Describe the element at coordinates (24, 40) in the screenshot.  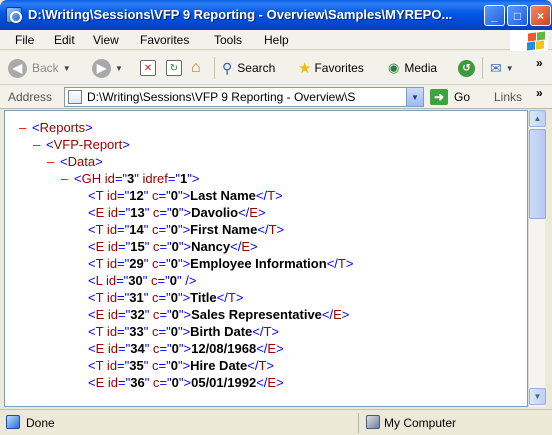
I see `menu-file: File` at that location.